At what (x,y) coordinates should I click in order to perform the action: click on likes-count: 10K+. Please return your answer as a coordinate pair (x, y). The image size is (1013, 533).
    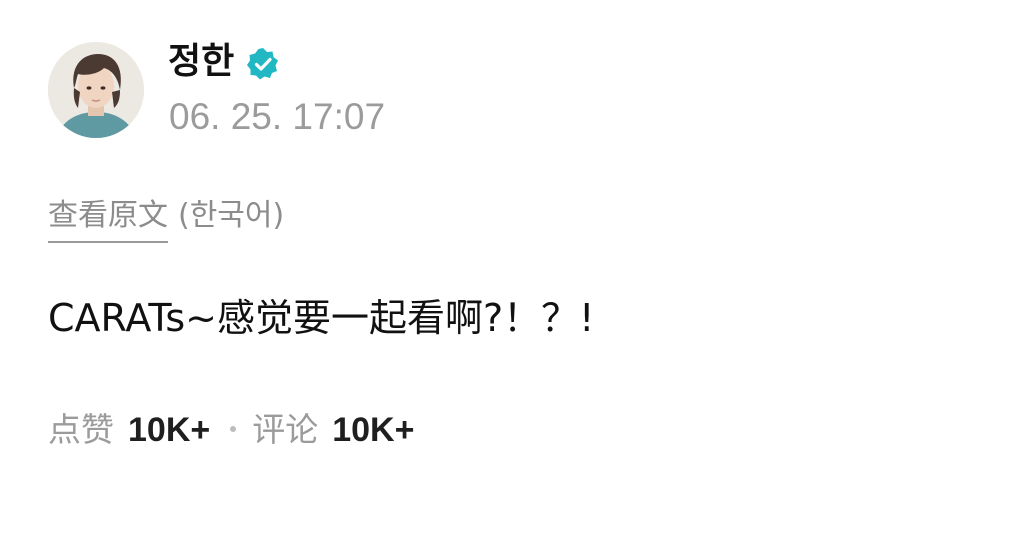
    Looking at the image, I should click on (169, 430).